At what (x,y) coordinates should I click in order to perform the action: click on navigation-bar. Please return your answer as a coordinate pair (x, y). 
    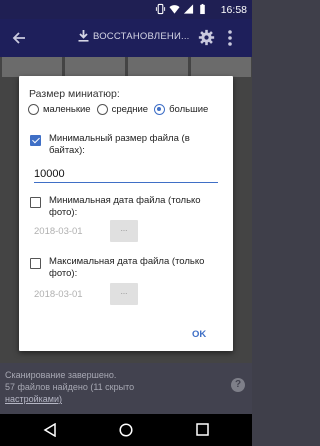
    Looking at the image, I should click on (126, 430).